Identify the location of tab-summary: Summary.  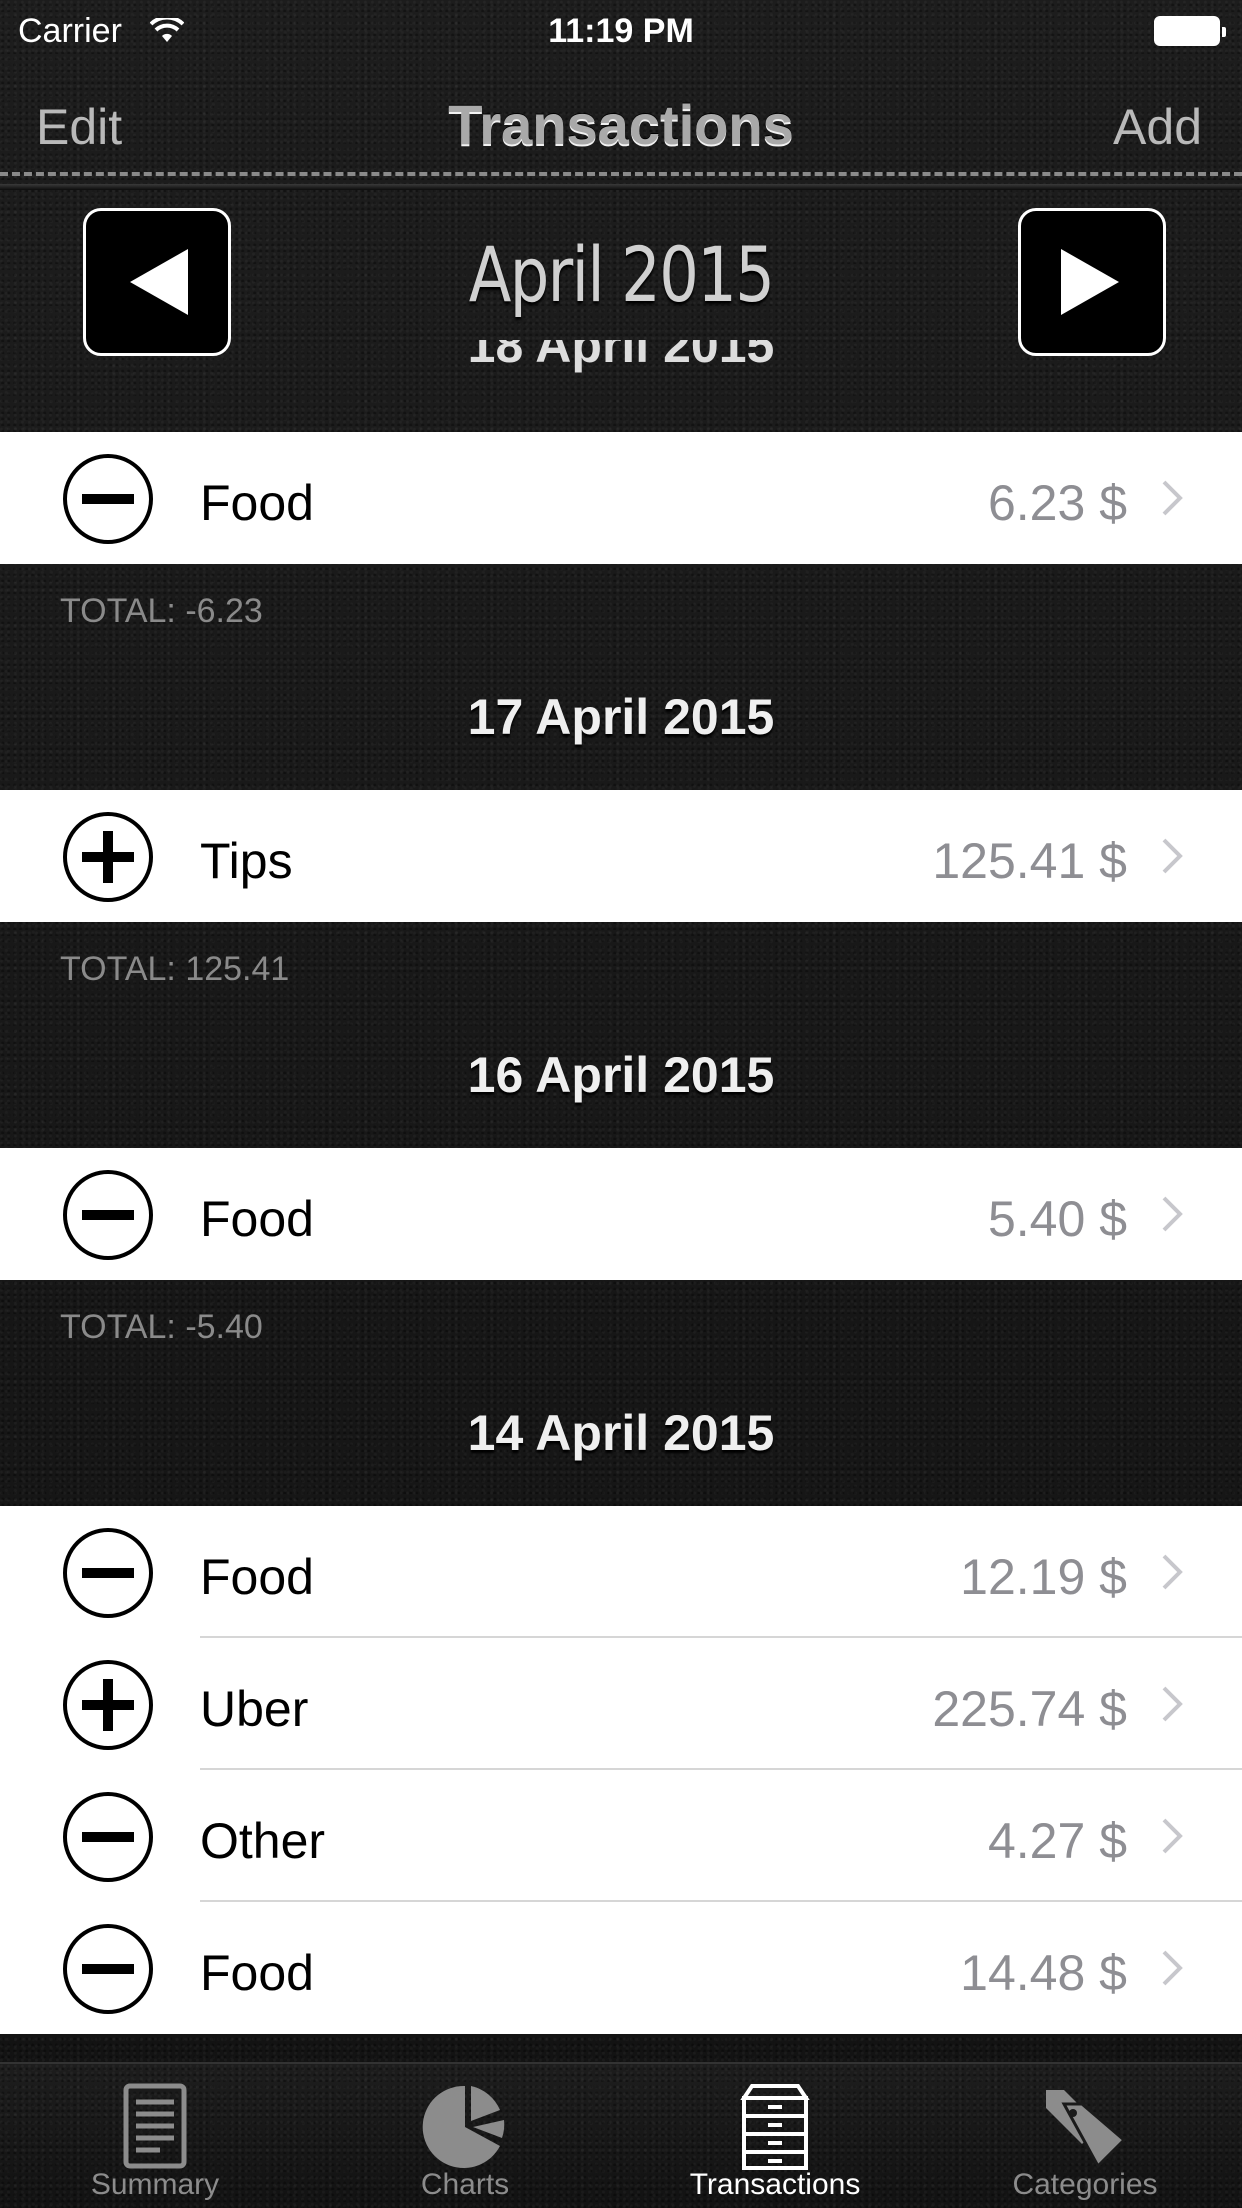
(155, 2136).